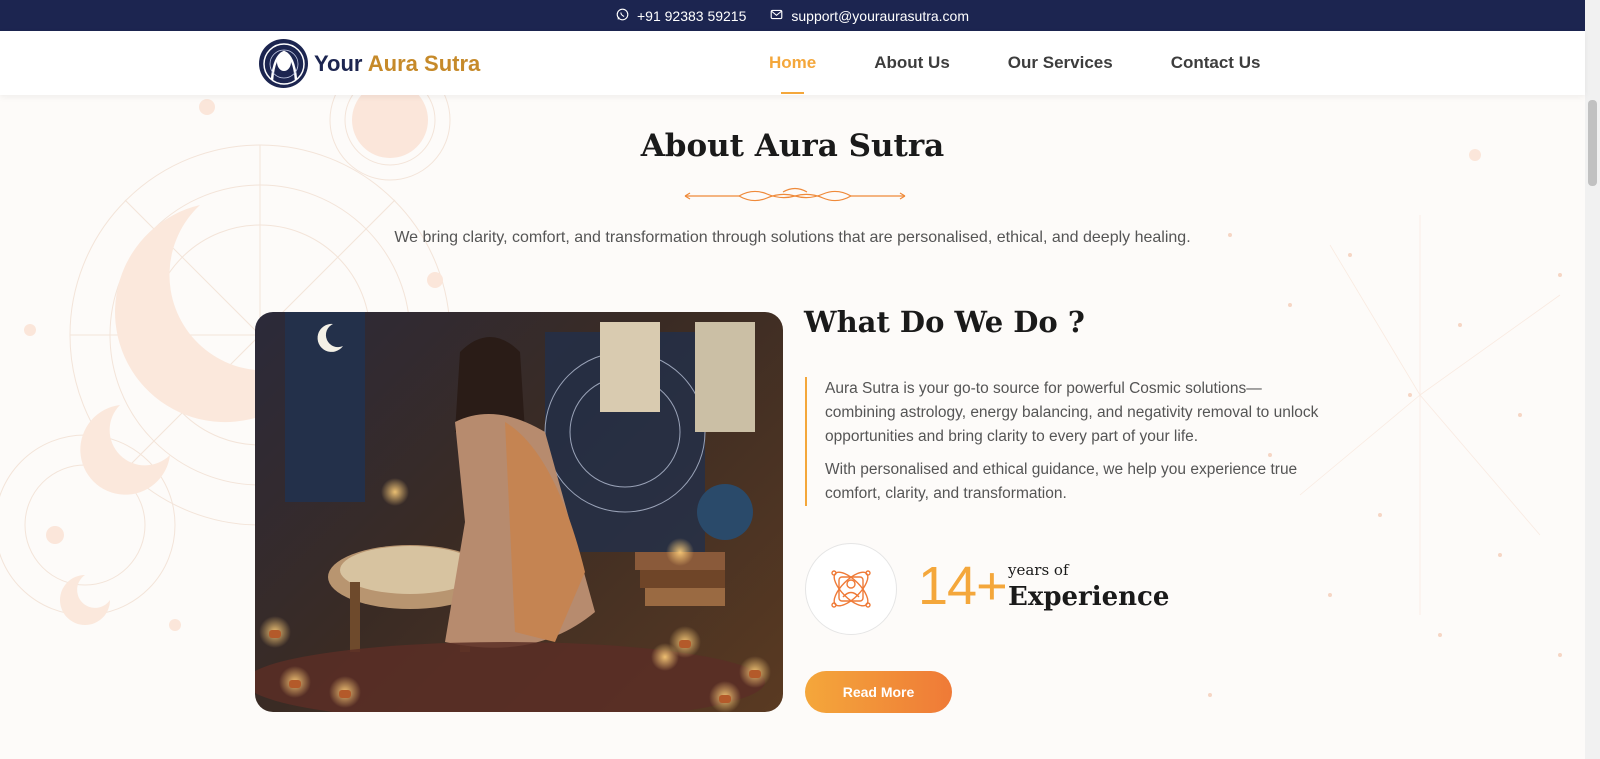  I want to click on nav-our-services: Our Services, so click(1060, 63).